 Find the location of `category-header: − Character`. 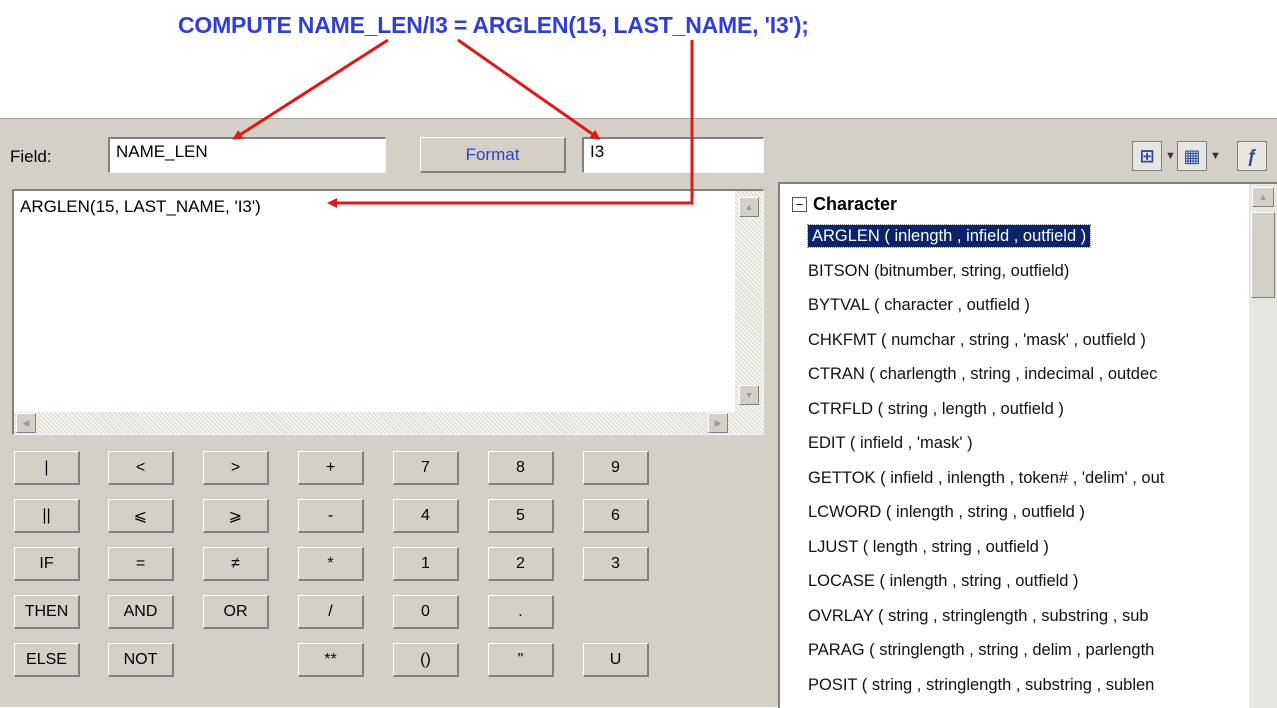

category-header: − Character is located at coordinates (844, 204).